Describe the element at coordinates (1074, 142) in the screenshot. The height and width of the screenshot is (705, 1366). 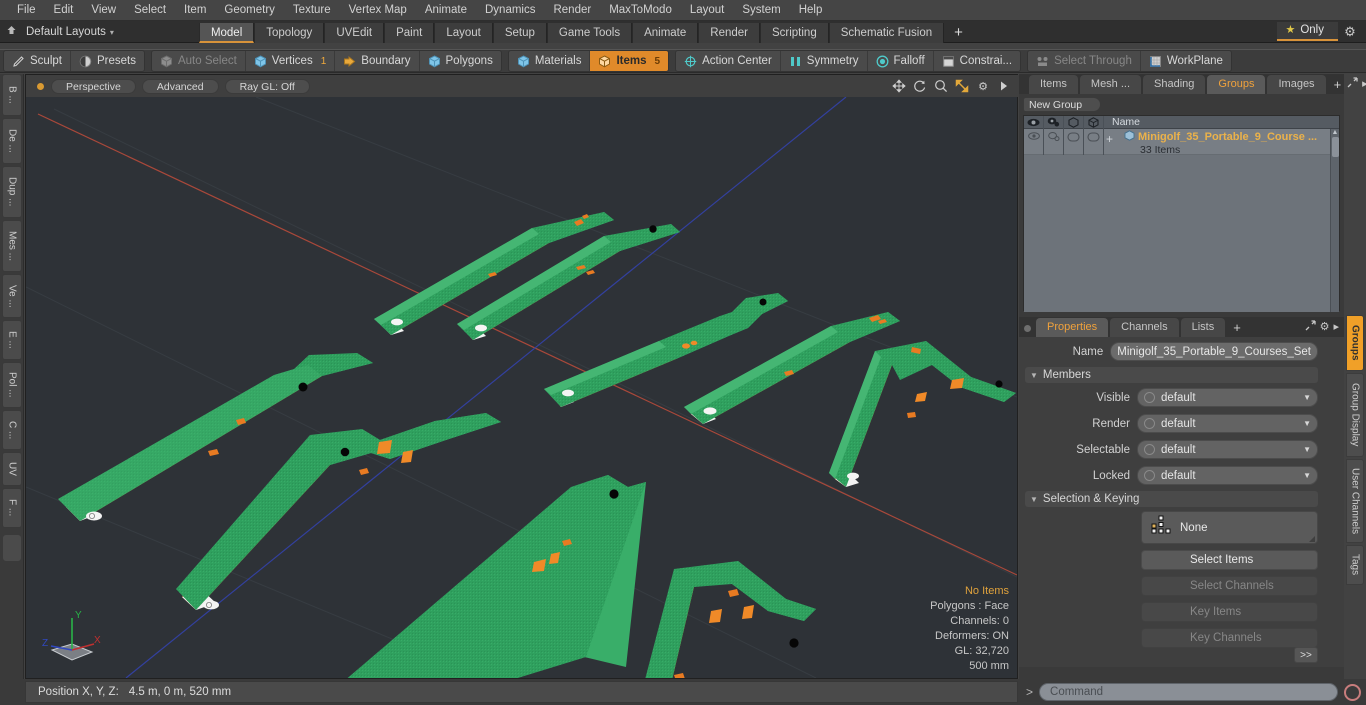
I see `row-outline-toggle` at that location.